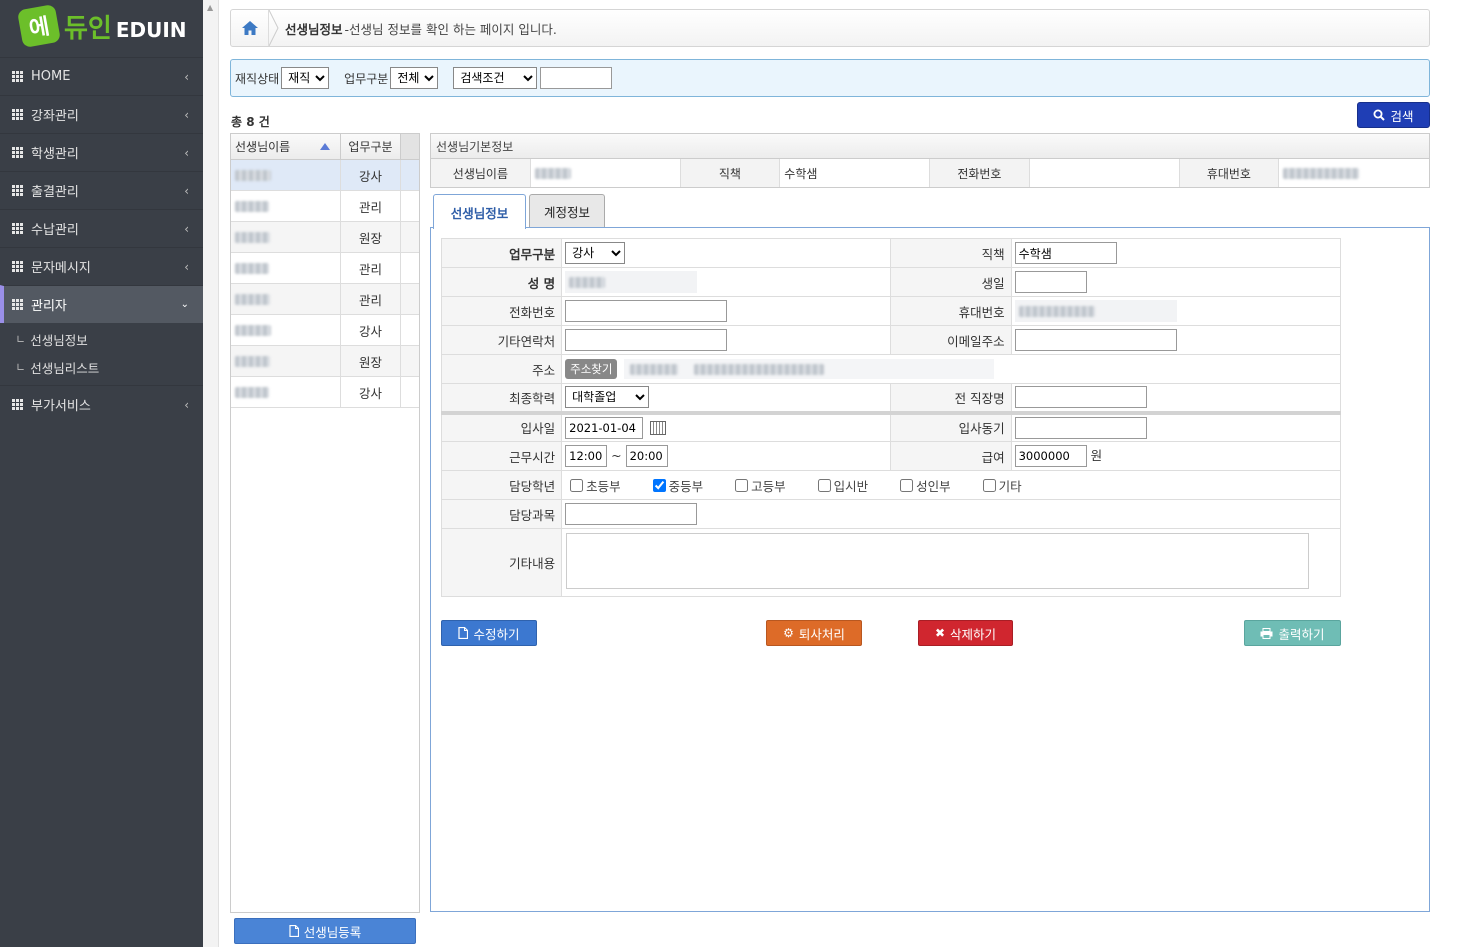 The image size is (1458, 947). Describe the element at coordinates (501, 426) in the screenshot. I see `join-date-label: 입사일` at that location.